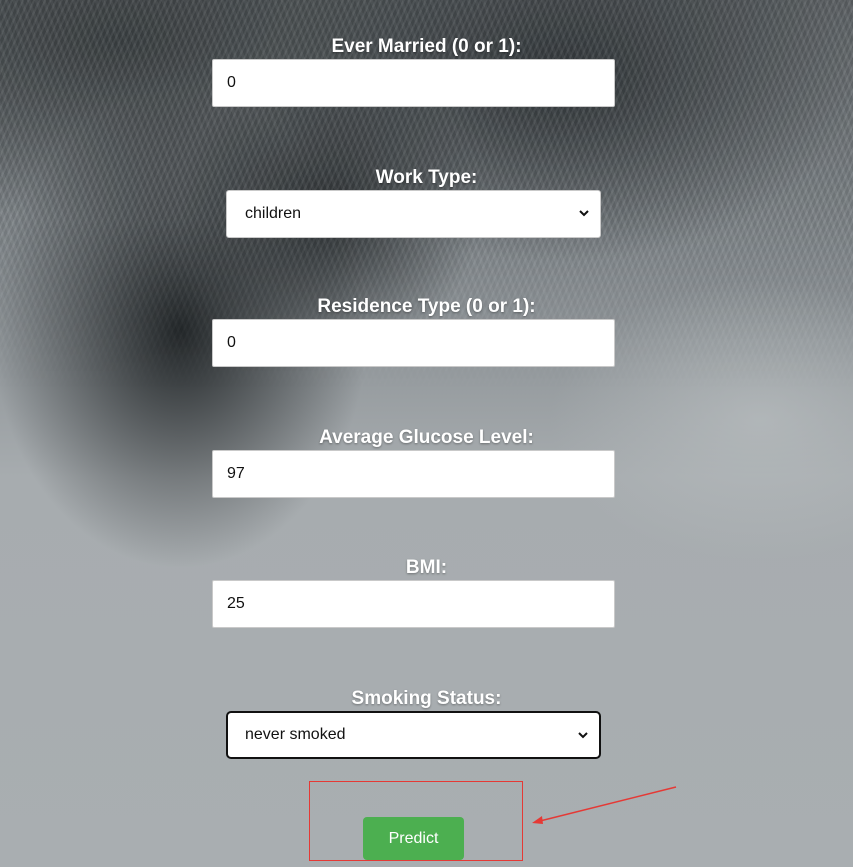 Image resolution: width=853 pixels, height=867 pixels. I want to click on ever-married-label: Ever Married (0 or 1):, so click(426, 46).